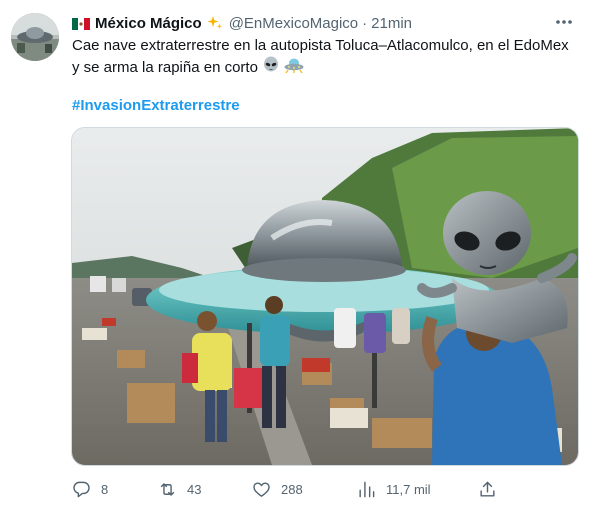 The width and height of the screenshot is (594, 505). Describe the element at coordinates (564, 22) in the screenshot. I see `more-icon` at that location.